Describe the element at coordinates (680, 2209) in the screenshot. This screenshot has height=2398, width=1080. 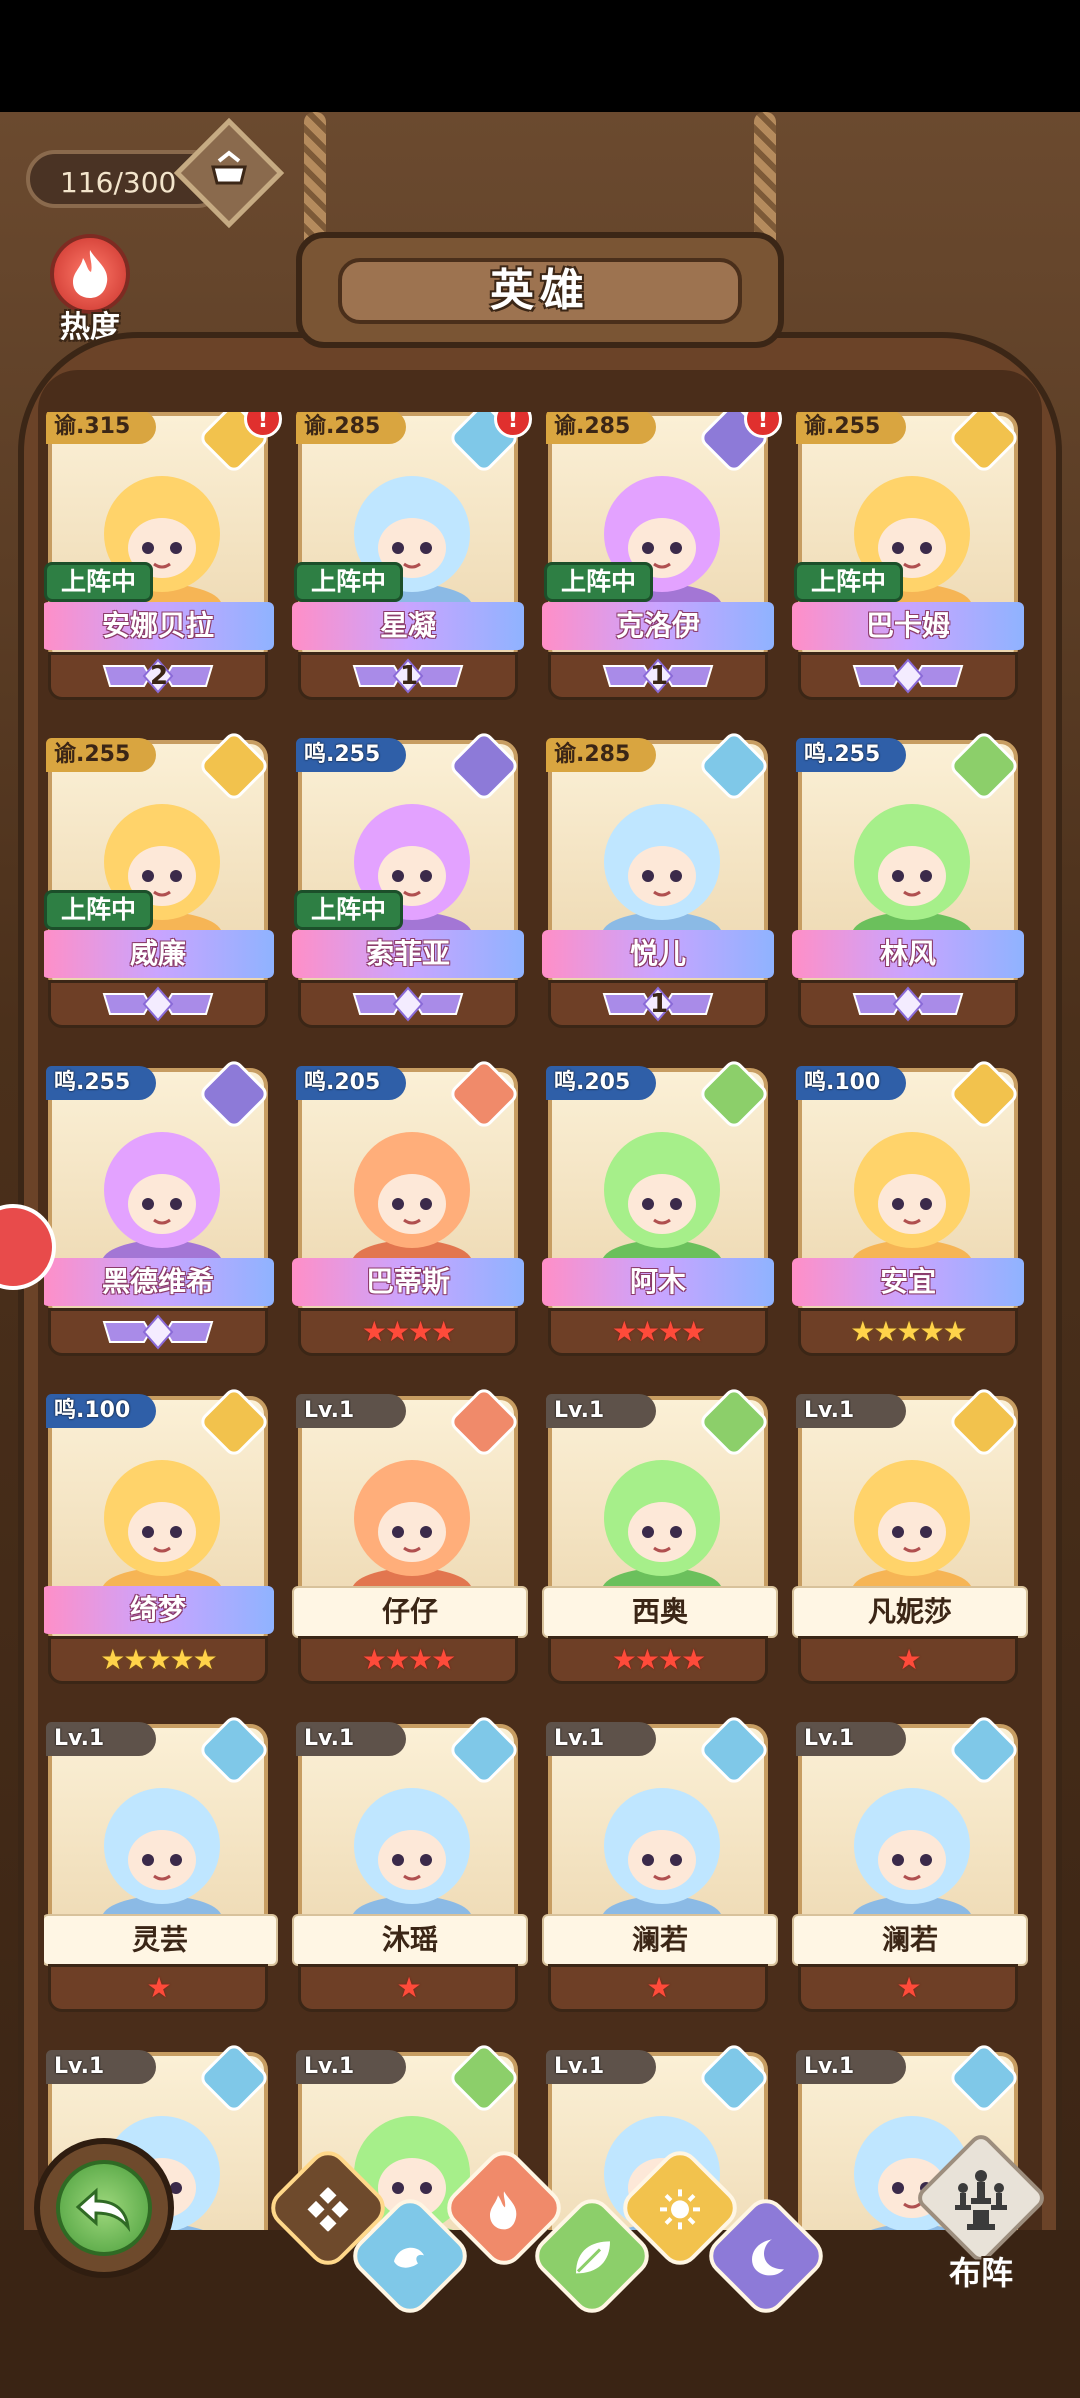
I see `sun-icon` at that location.